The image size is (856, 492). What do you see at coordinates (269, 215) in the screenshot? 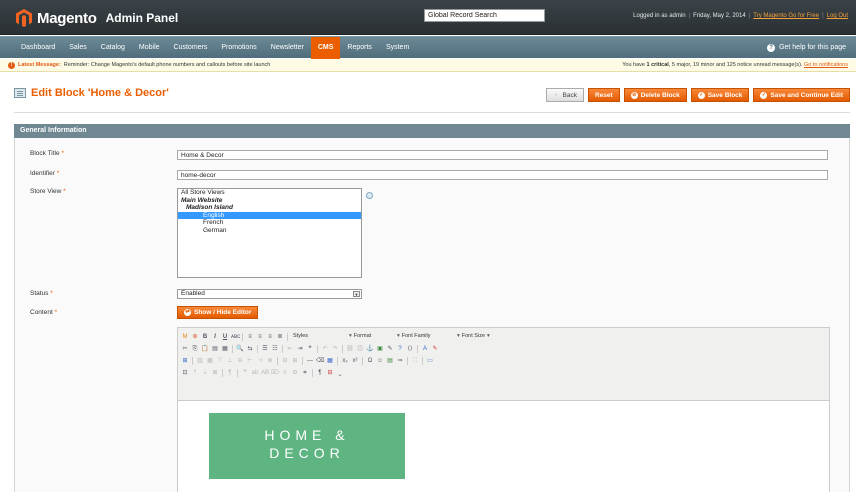
I see `store-option-english: English` at bounding box center [269, 215].